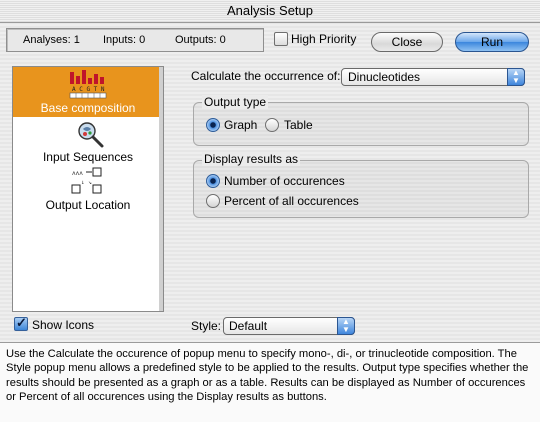 This screenshot has width=540, height=422. What do you see at coordinates (206, 326) in the screenshot?
I see `style-label: Style:` at bounding box center [206, 326].